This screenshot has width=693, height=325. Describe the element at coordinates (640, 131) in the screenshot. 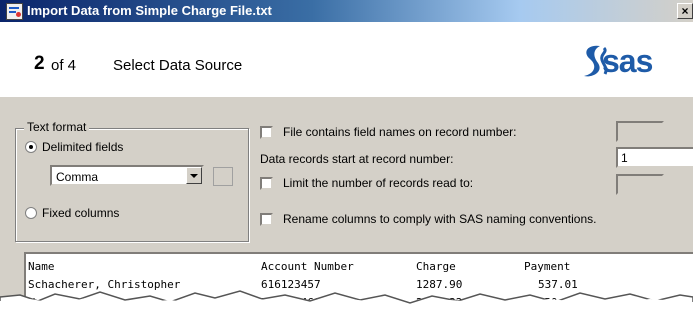

I see `field-names-record-field` at that location.